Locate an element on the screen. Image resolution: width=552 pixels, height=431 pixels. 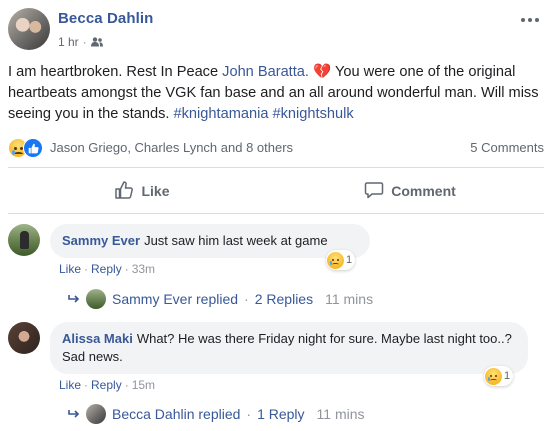
like-button: Like is located at coordinates (142, 191).